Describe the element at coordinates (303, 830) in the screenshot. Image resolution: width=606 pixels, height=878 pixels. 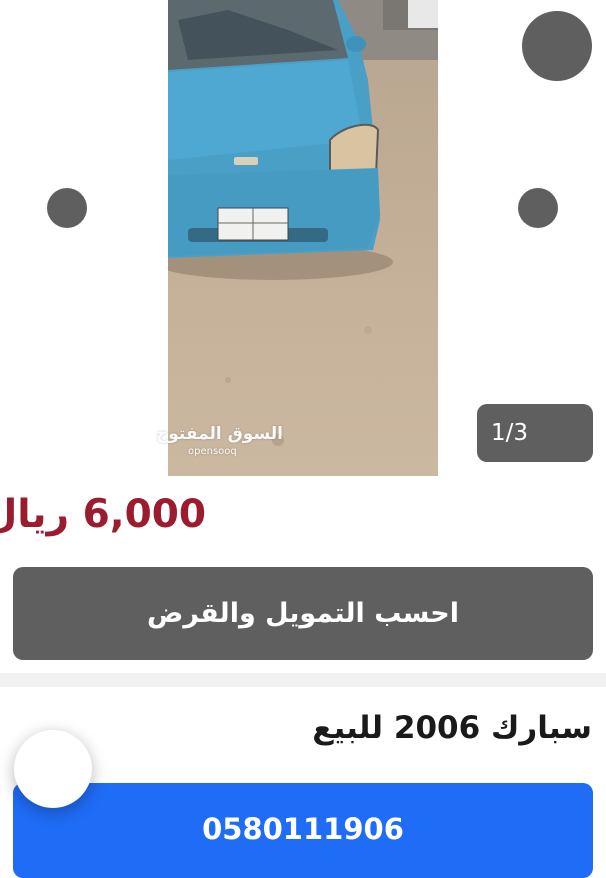
I see `call-phone-button: 0580111906` at that location.